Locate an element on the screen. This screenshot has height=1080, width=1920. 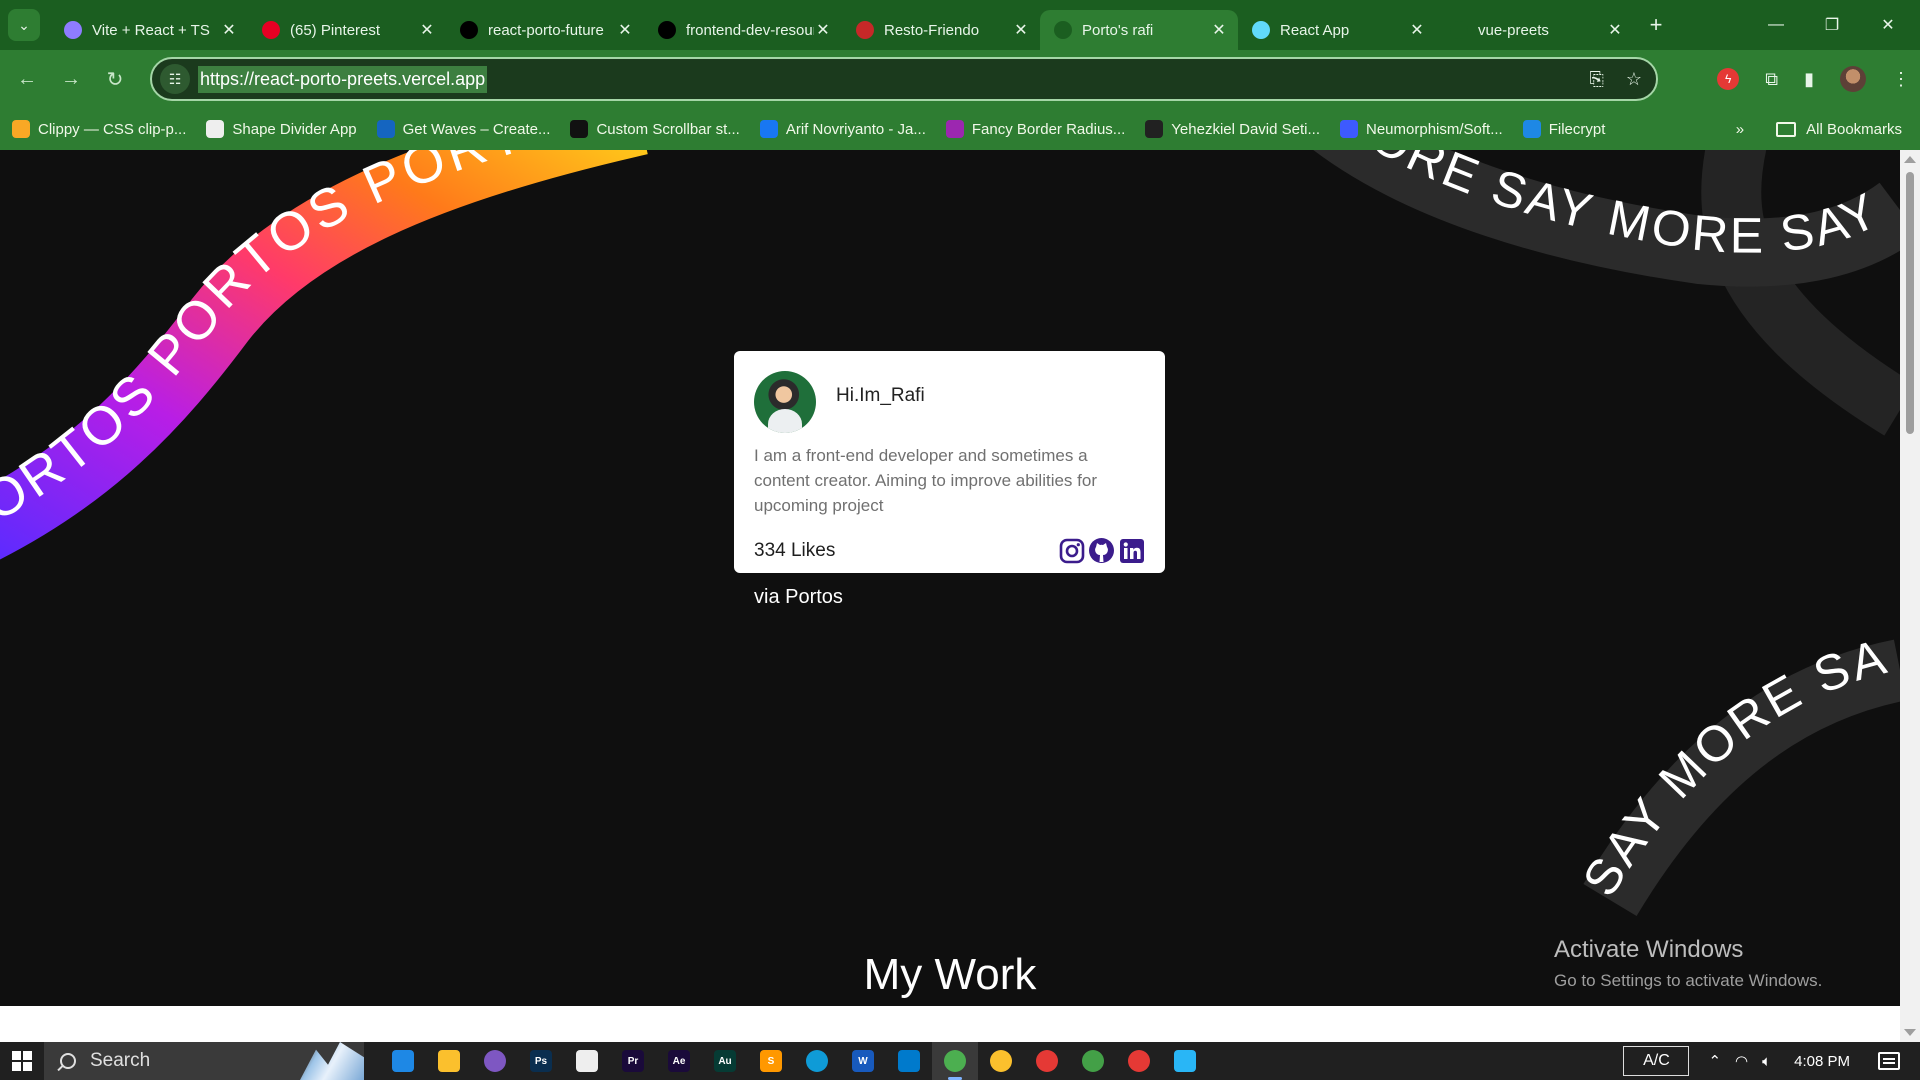
browser-tab: Resto-Friendo ✕ is located at coordinates (941, 30).